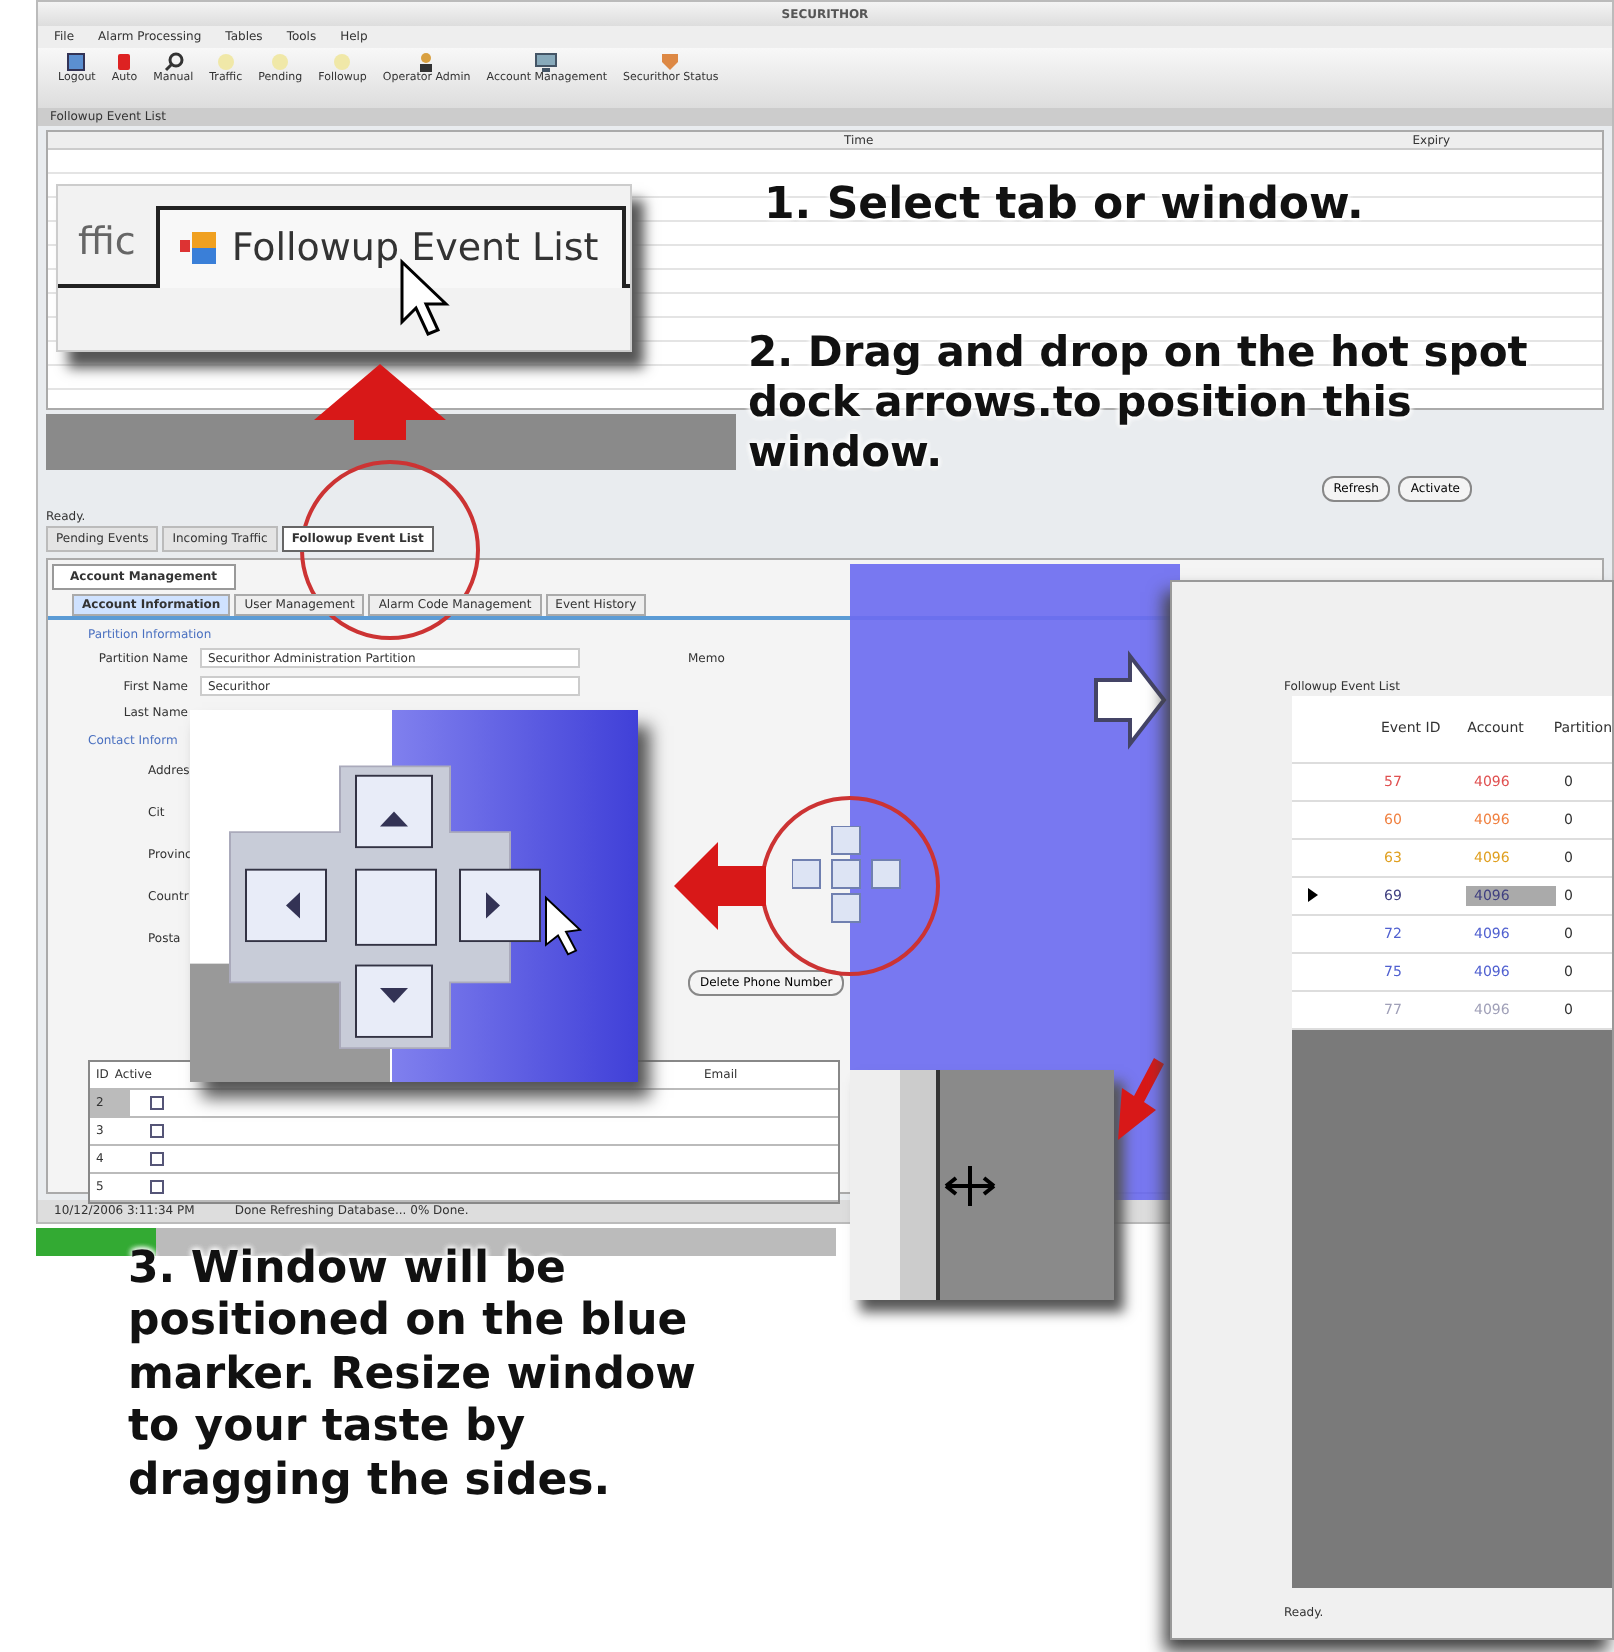  What do you see at coordinates (76, 62) in the screenshot?
I see `document-icon` at bounding box center [76, 62].